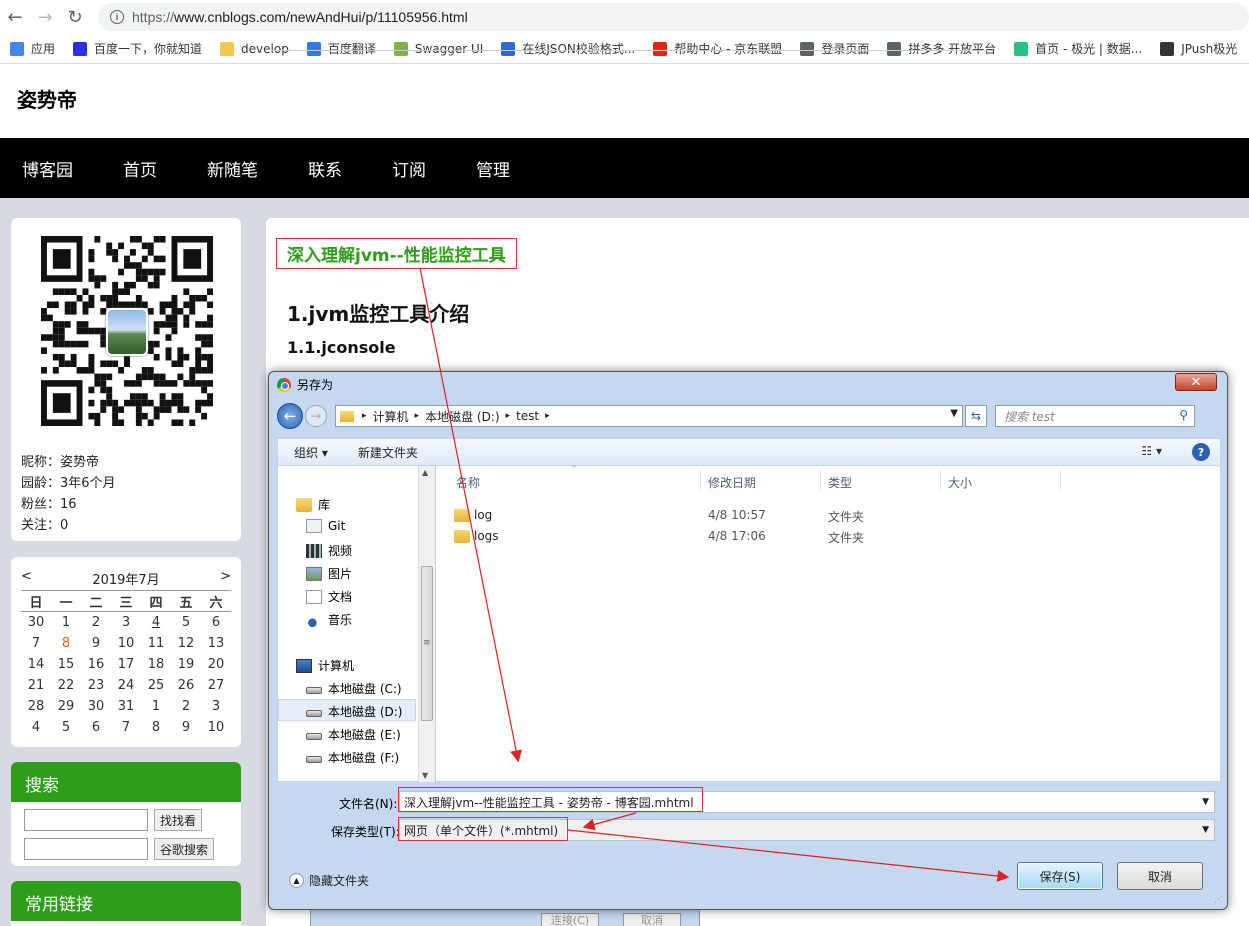 The width and height of the screenshot is (1249, 926). I want to click on calendar-prev: <, so click(26, 578).